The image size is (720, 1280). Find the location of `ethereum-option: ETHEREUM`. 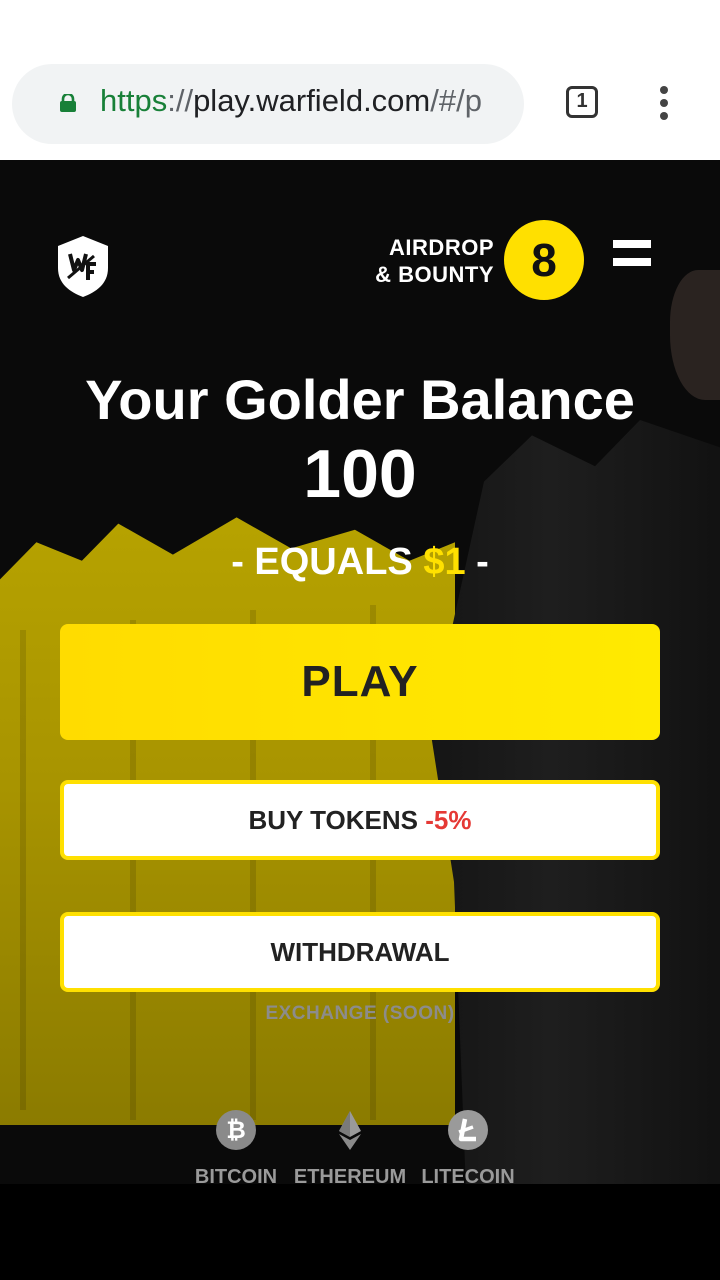

ethereum-option: ETHEREUM is located at coordinates (350, 1147).